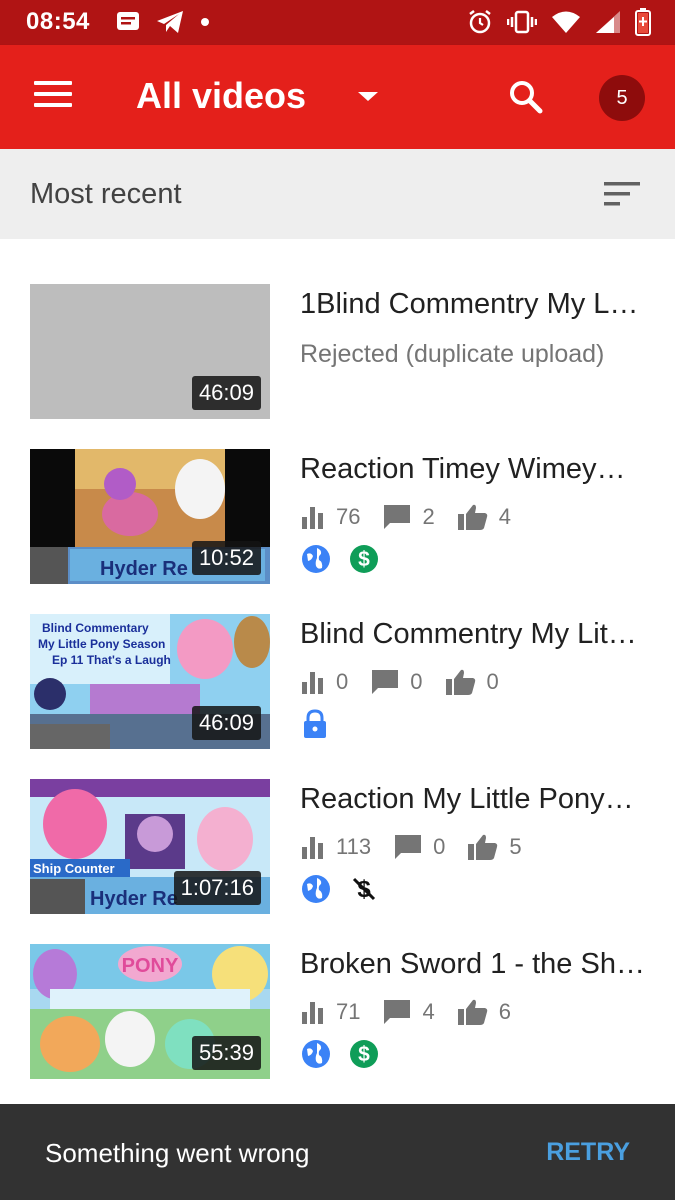 Image resolution: width=675 pixels, height=1200 pixels. Describe the element at coordinates (348, 516) in the screenshot. I see `views-count: 76` at that location.